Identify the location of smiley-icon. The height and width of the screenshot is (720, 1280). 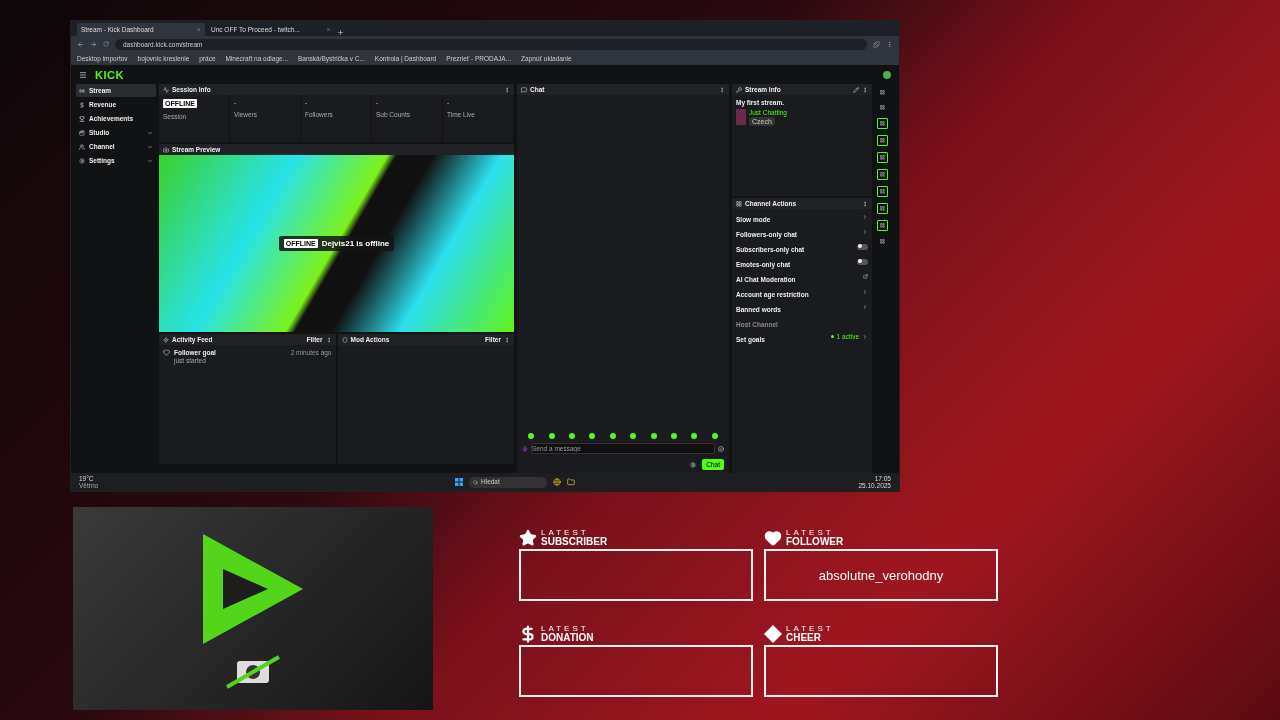
(721, 448).